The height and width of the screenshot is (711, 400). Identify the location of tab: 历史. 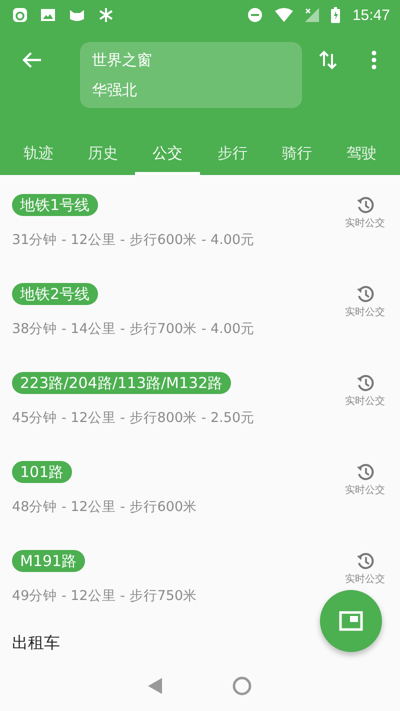
(103, 155).